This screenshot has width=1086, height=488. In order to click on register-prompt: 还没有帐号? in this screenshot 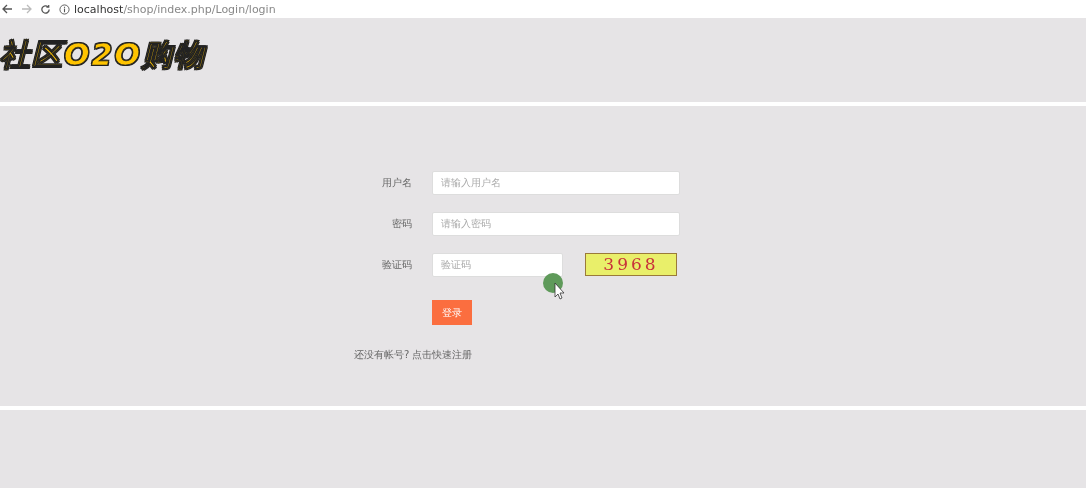, I will do `click(382, 355)`.